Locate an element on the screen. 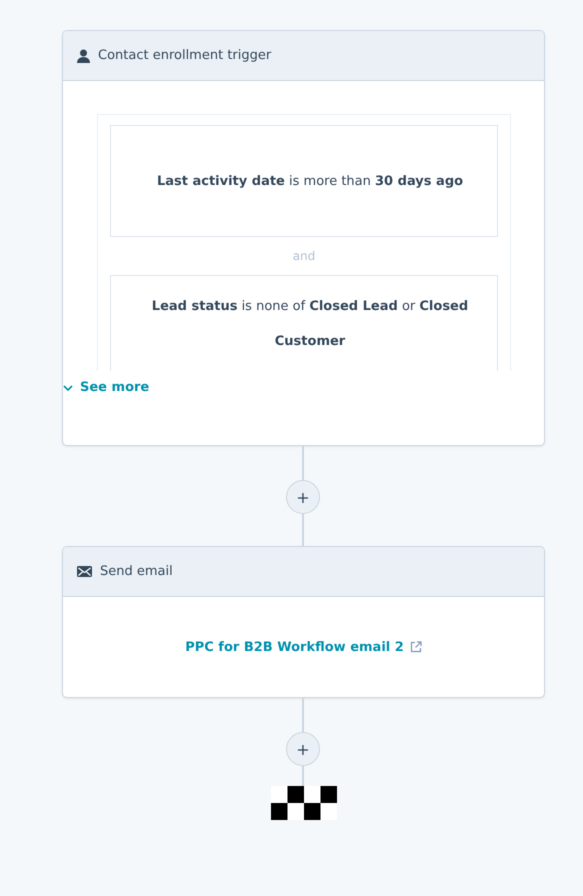 The height and width of the screenshot is (896, 583). condition-card: Last activity date is more than 30 days ago is located at coordinates (304, 181).